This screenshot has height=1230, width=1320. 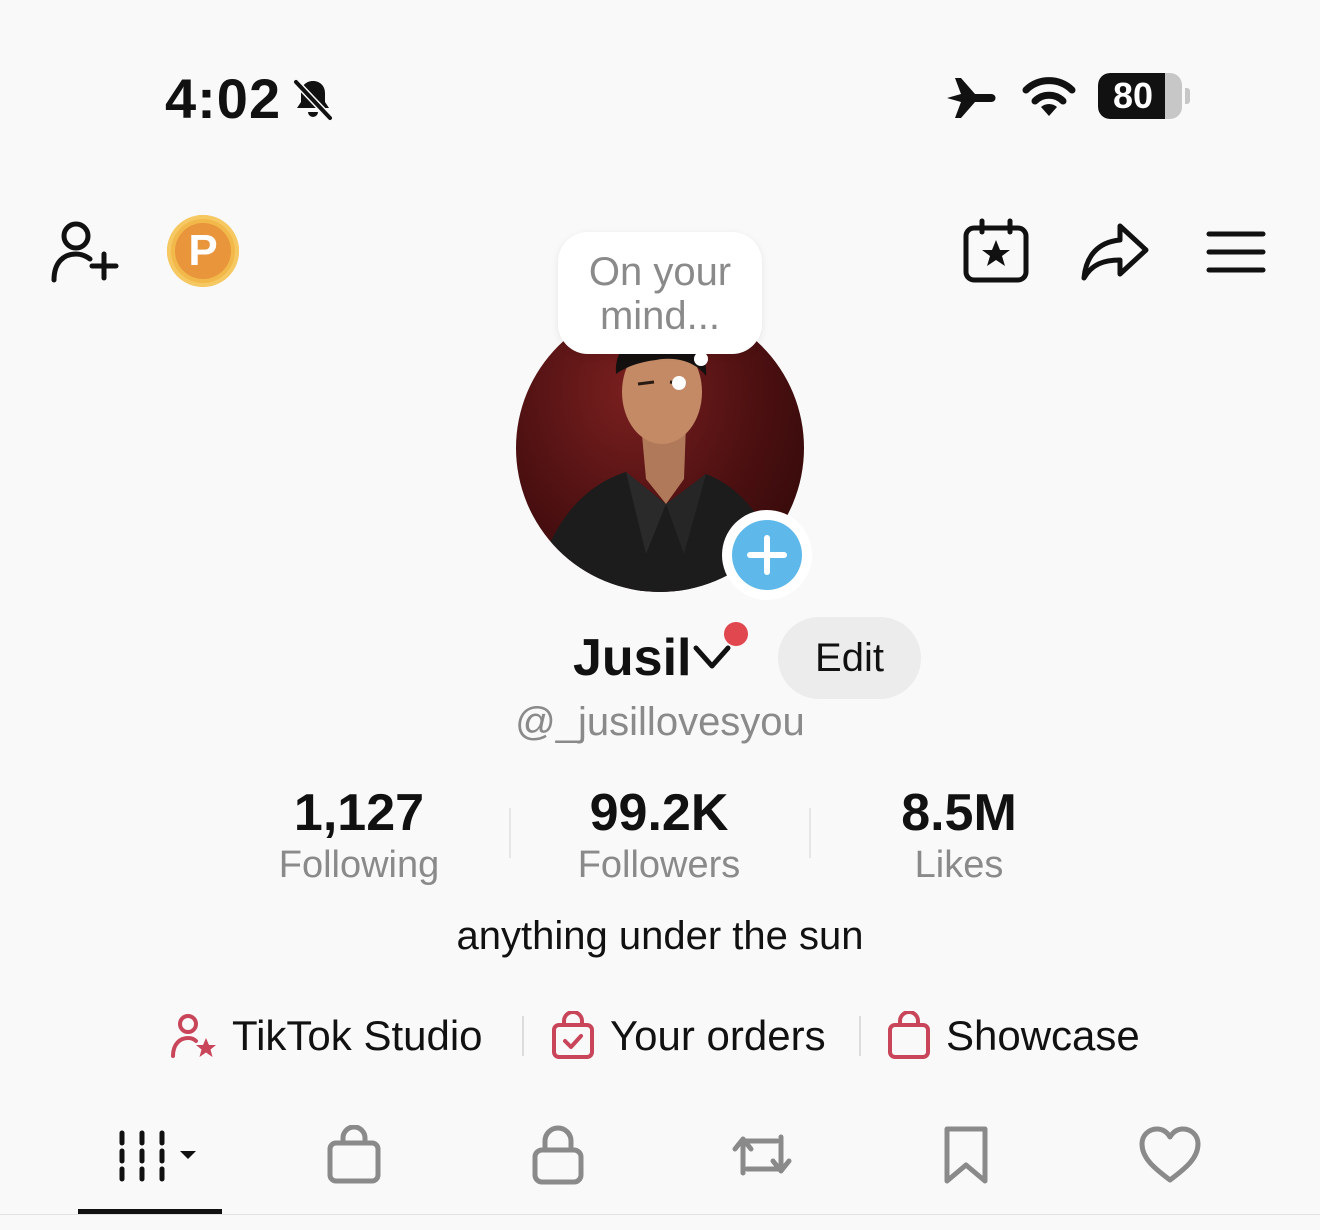 I want to click on tabs-divider, so click(x=660, y=1214).